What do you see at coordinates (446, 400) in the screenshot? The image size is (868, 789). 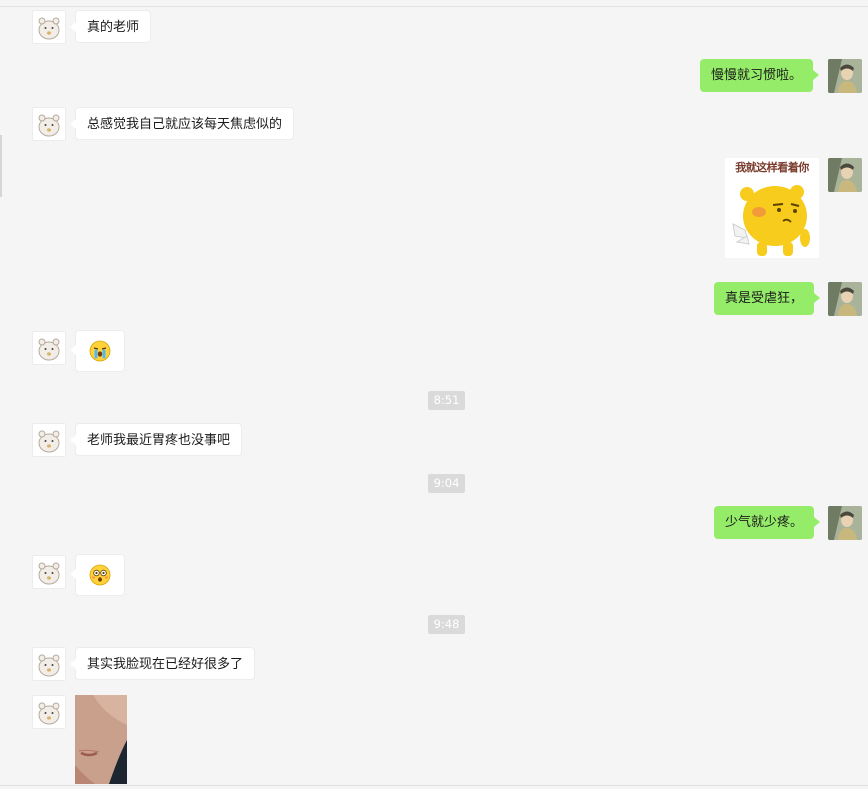 I see `timestamp: 8:51` at bounding box center [446, 400].